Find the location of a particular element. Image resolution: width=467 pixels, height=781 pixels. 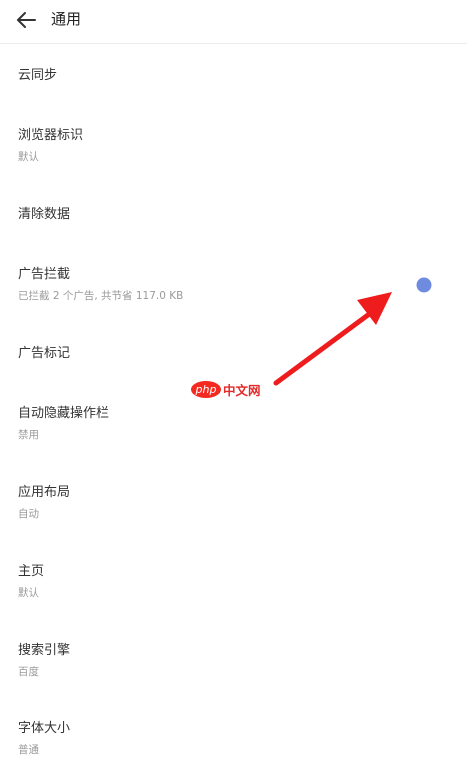

setting-browser-ua: 浏览器标识 默认 is located at coordinates (233, 144).